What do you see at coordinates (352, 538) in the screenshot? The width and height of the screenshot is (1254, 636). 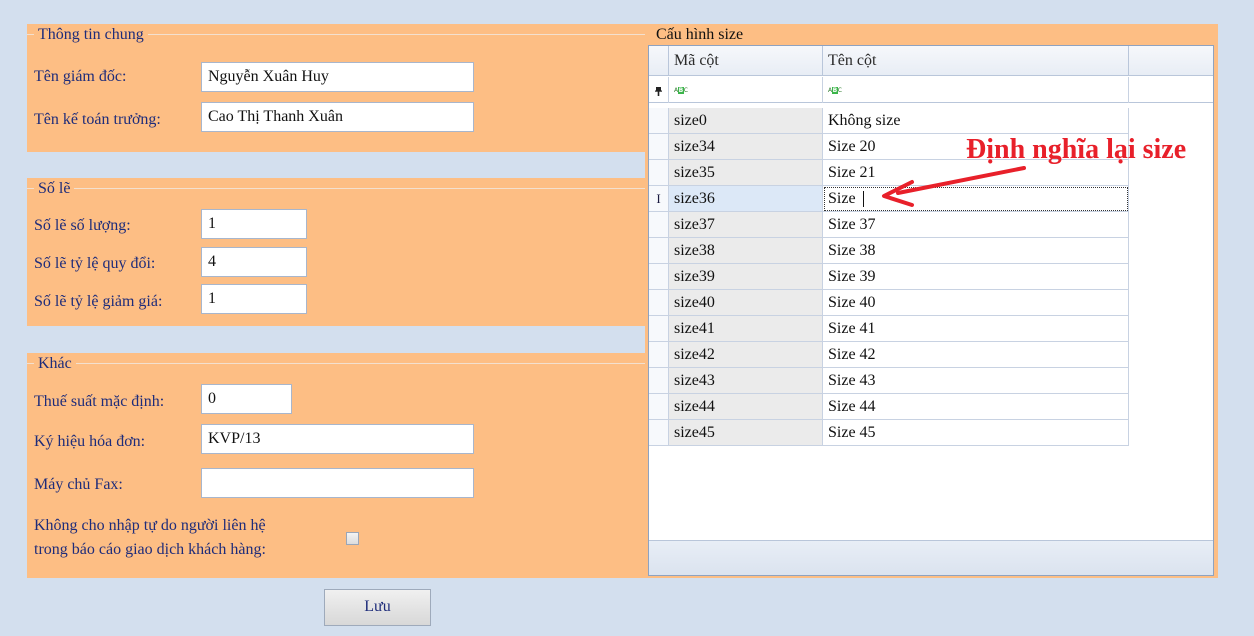 I see `no-free-contact-checkbox` at bounding box center [352, 538].